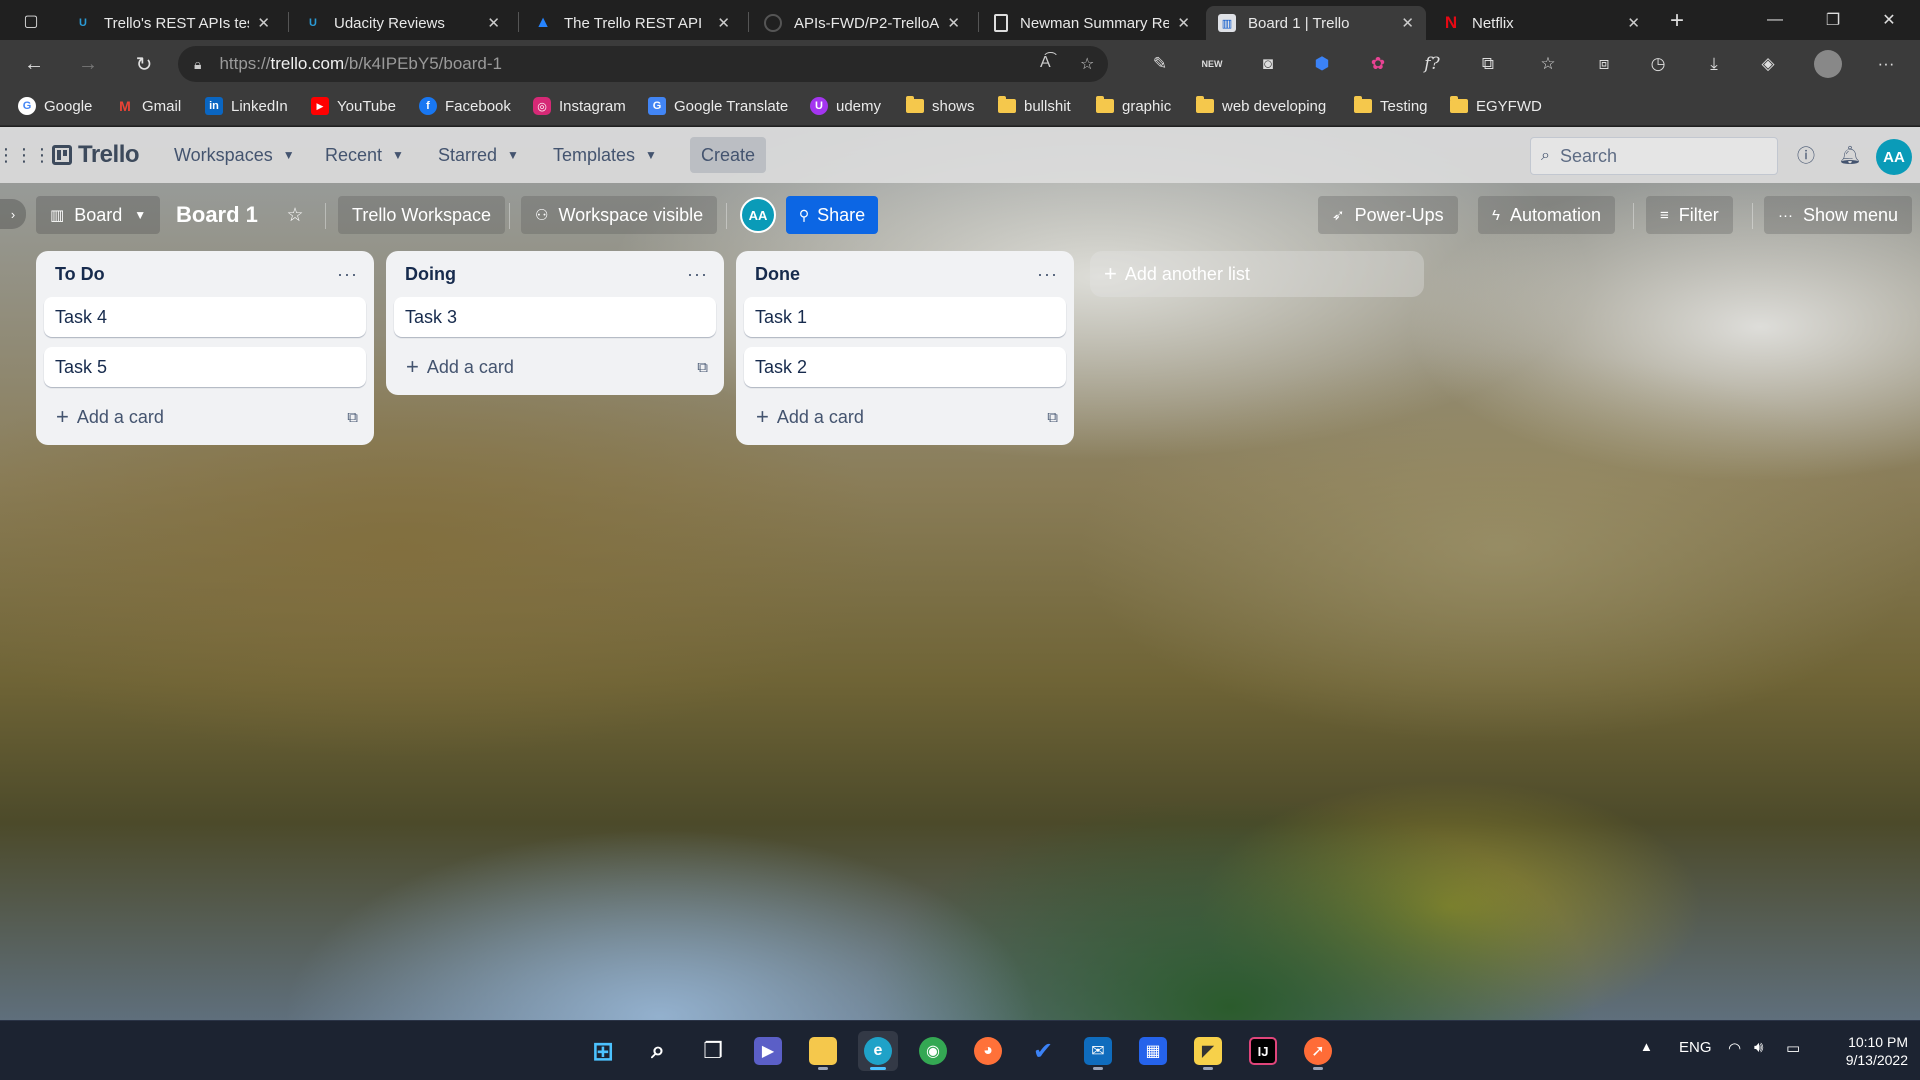  I want to click on settings-more-icon: ···, so click(1886, 64).